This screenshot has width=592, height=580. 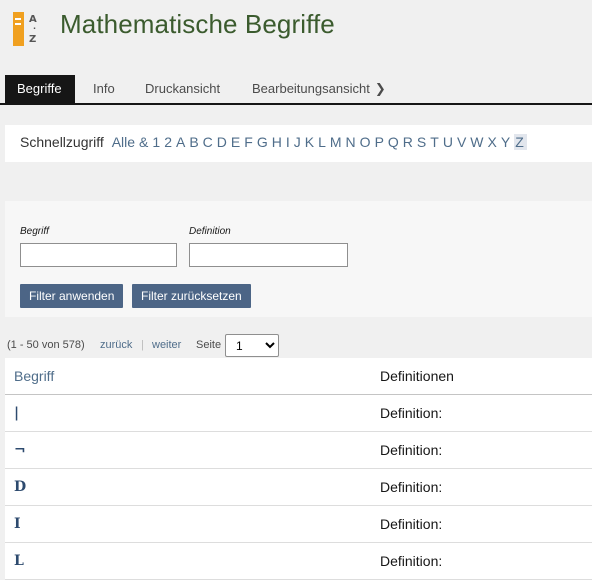 What do you see at coordinates (193, 142) in the screenshot?
I see `quick-access-link: B` at bounding box center [193, 142].